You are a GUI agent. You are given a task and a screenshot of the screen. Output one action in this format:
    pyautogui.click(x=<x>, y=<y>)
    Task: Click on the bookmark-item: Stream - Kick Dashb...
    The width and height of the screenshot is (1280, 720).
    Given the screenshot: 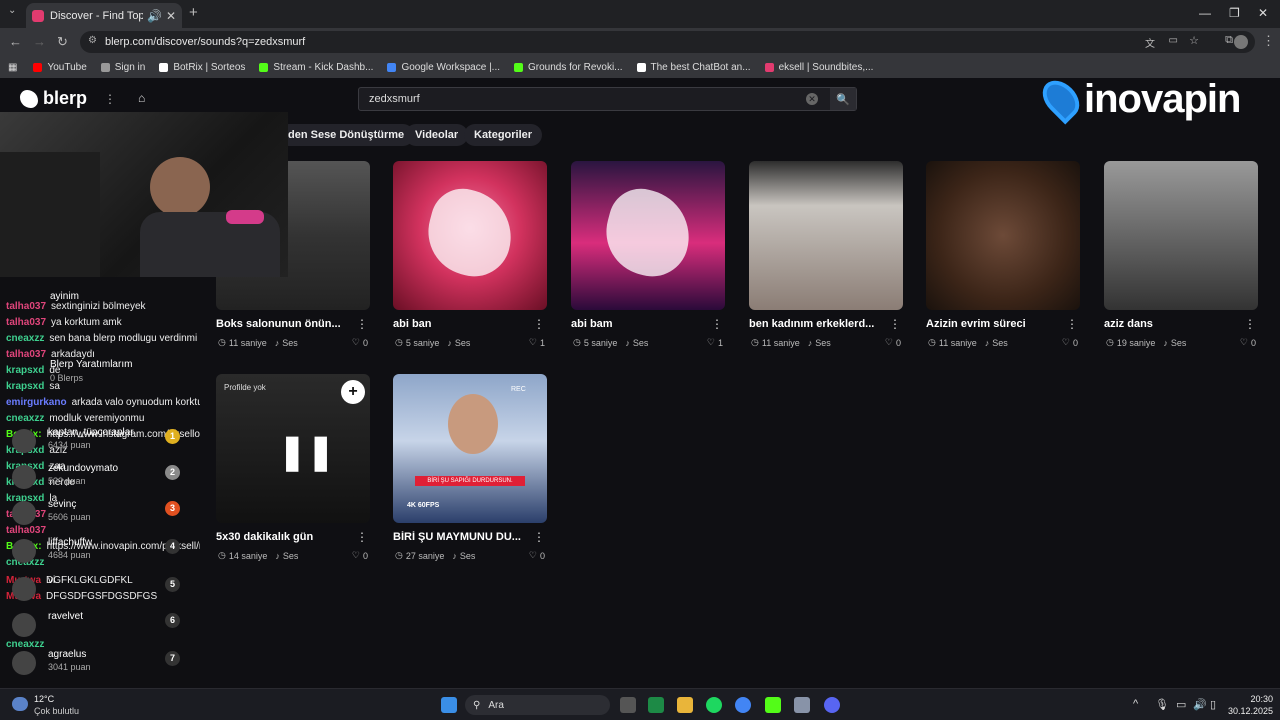 What is the action you would take?
    pyautogui.click(x=316, y=67)
    